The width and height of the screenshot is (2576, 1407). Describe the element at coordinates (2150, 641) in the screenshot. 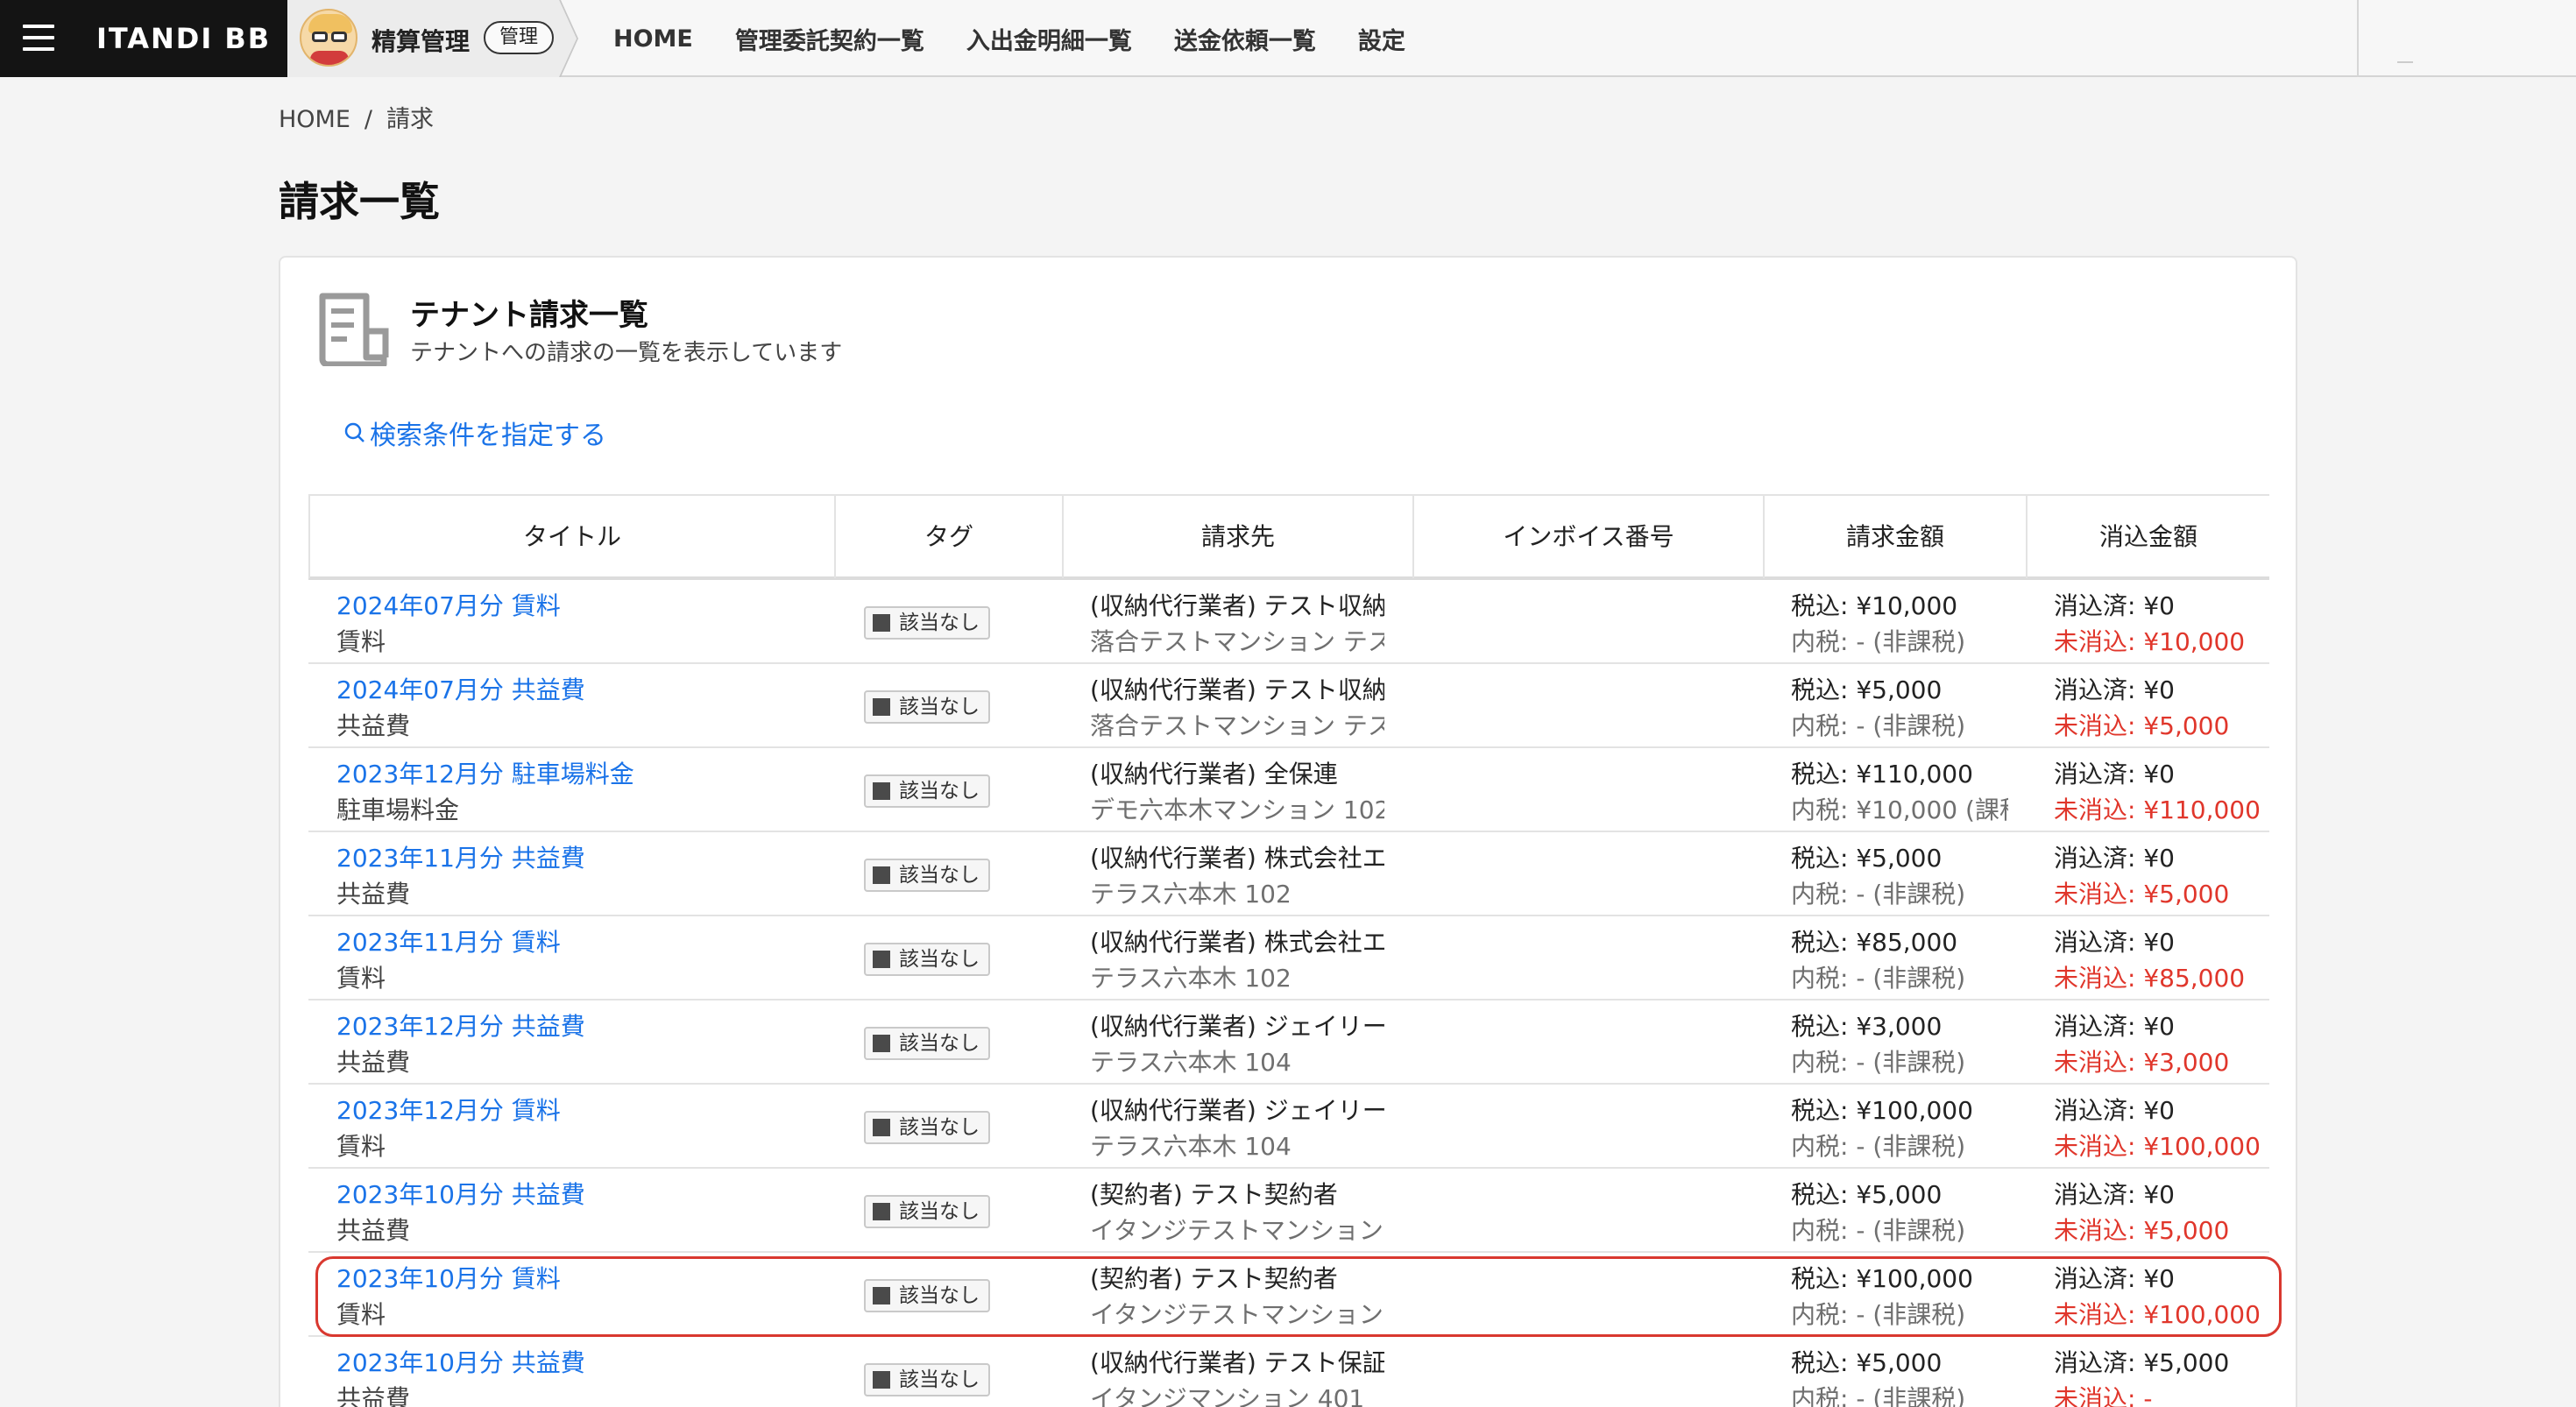

I see `uncleared-amount: 未消込: ¥10,000` at that location.